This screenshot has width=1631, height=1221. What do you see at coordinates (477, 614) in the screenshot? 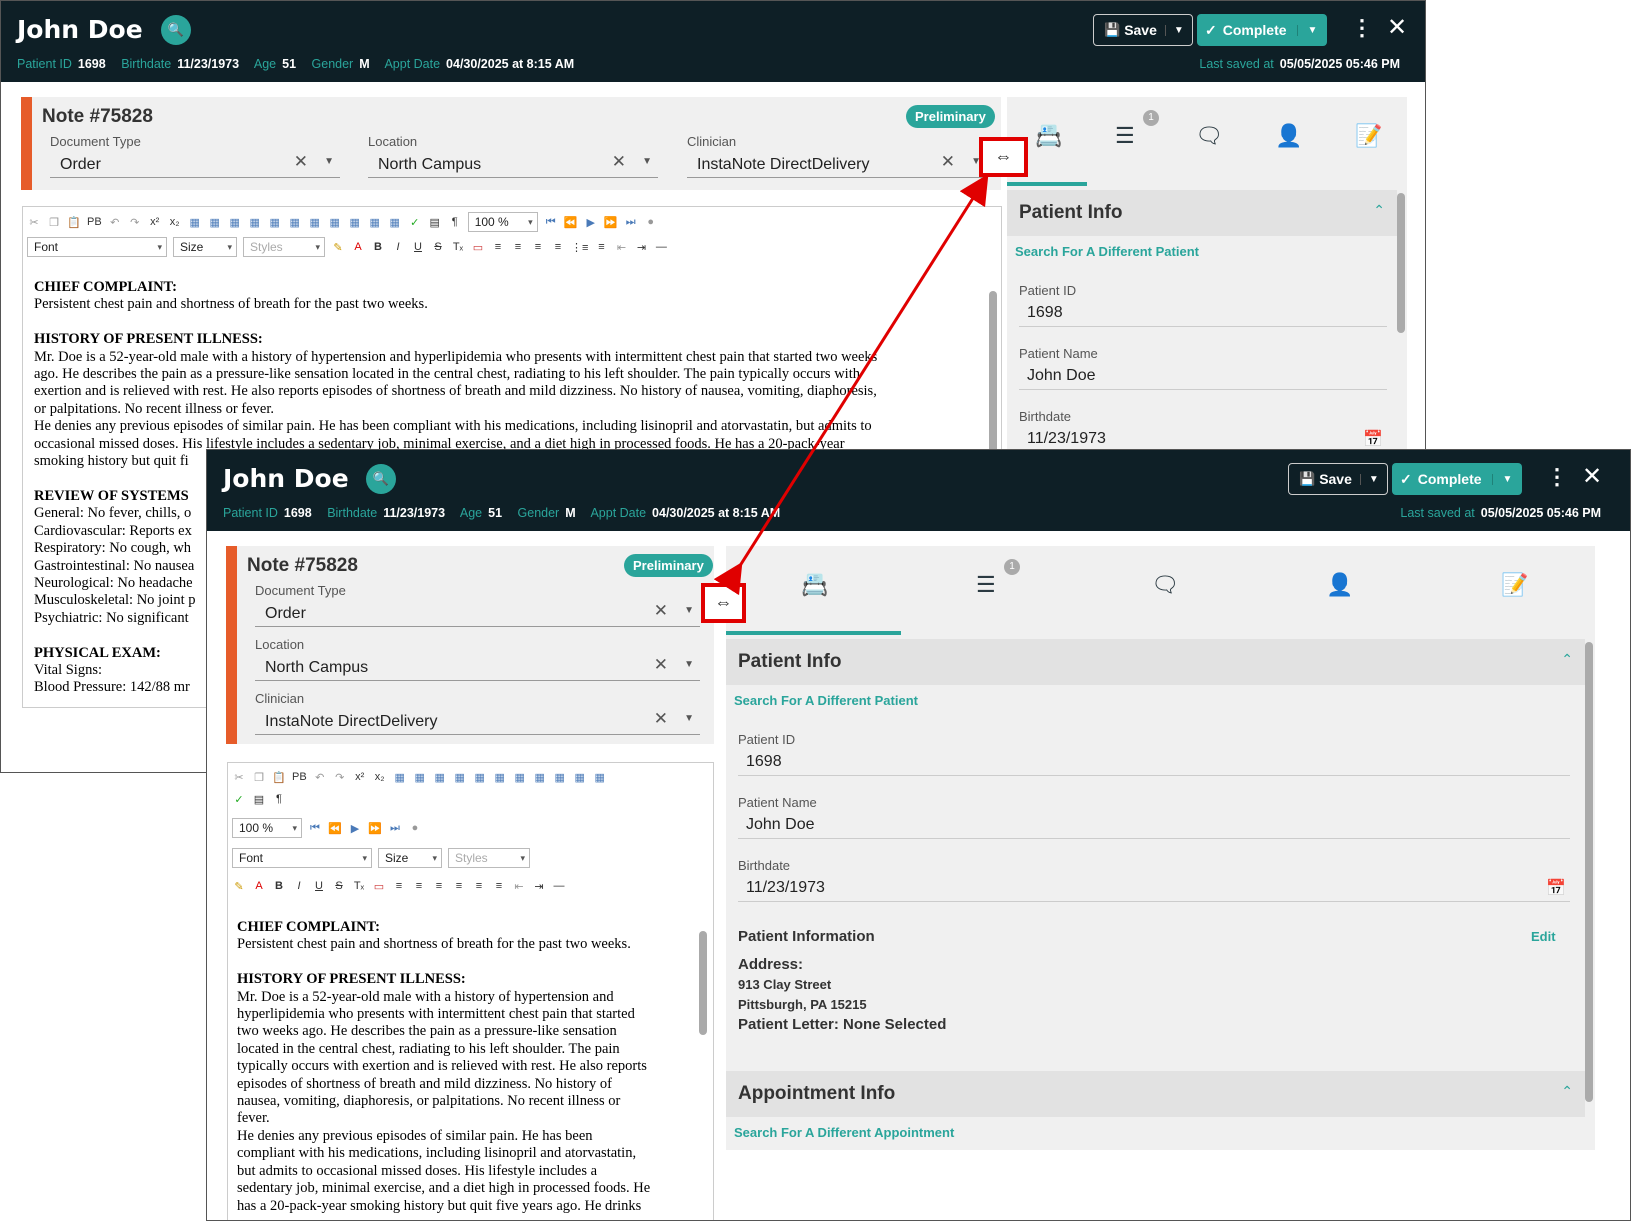
I see `document-type-value: Order` at bounding box center [477, 614].